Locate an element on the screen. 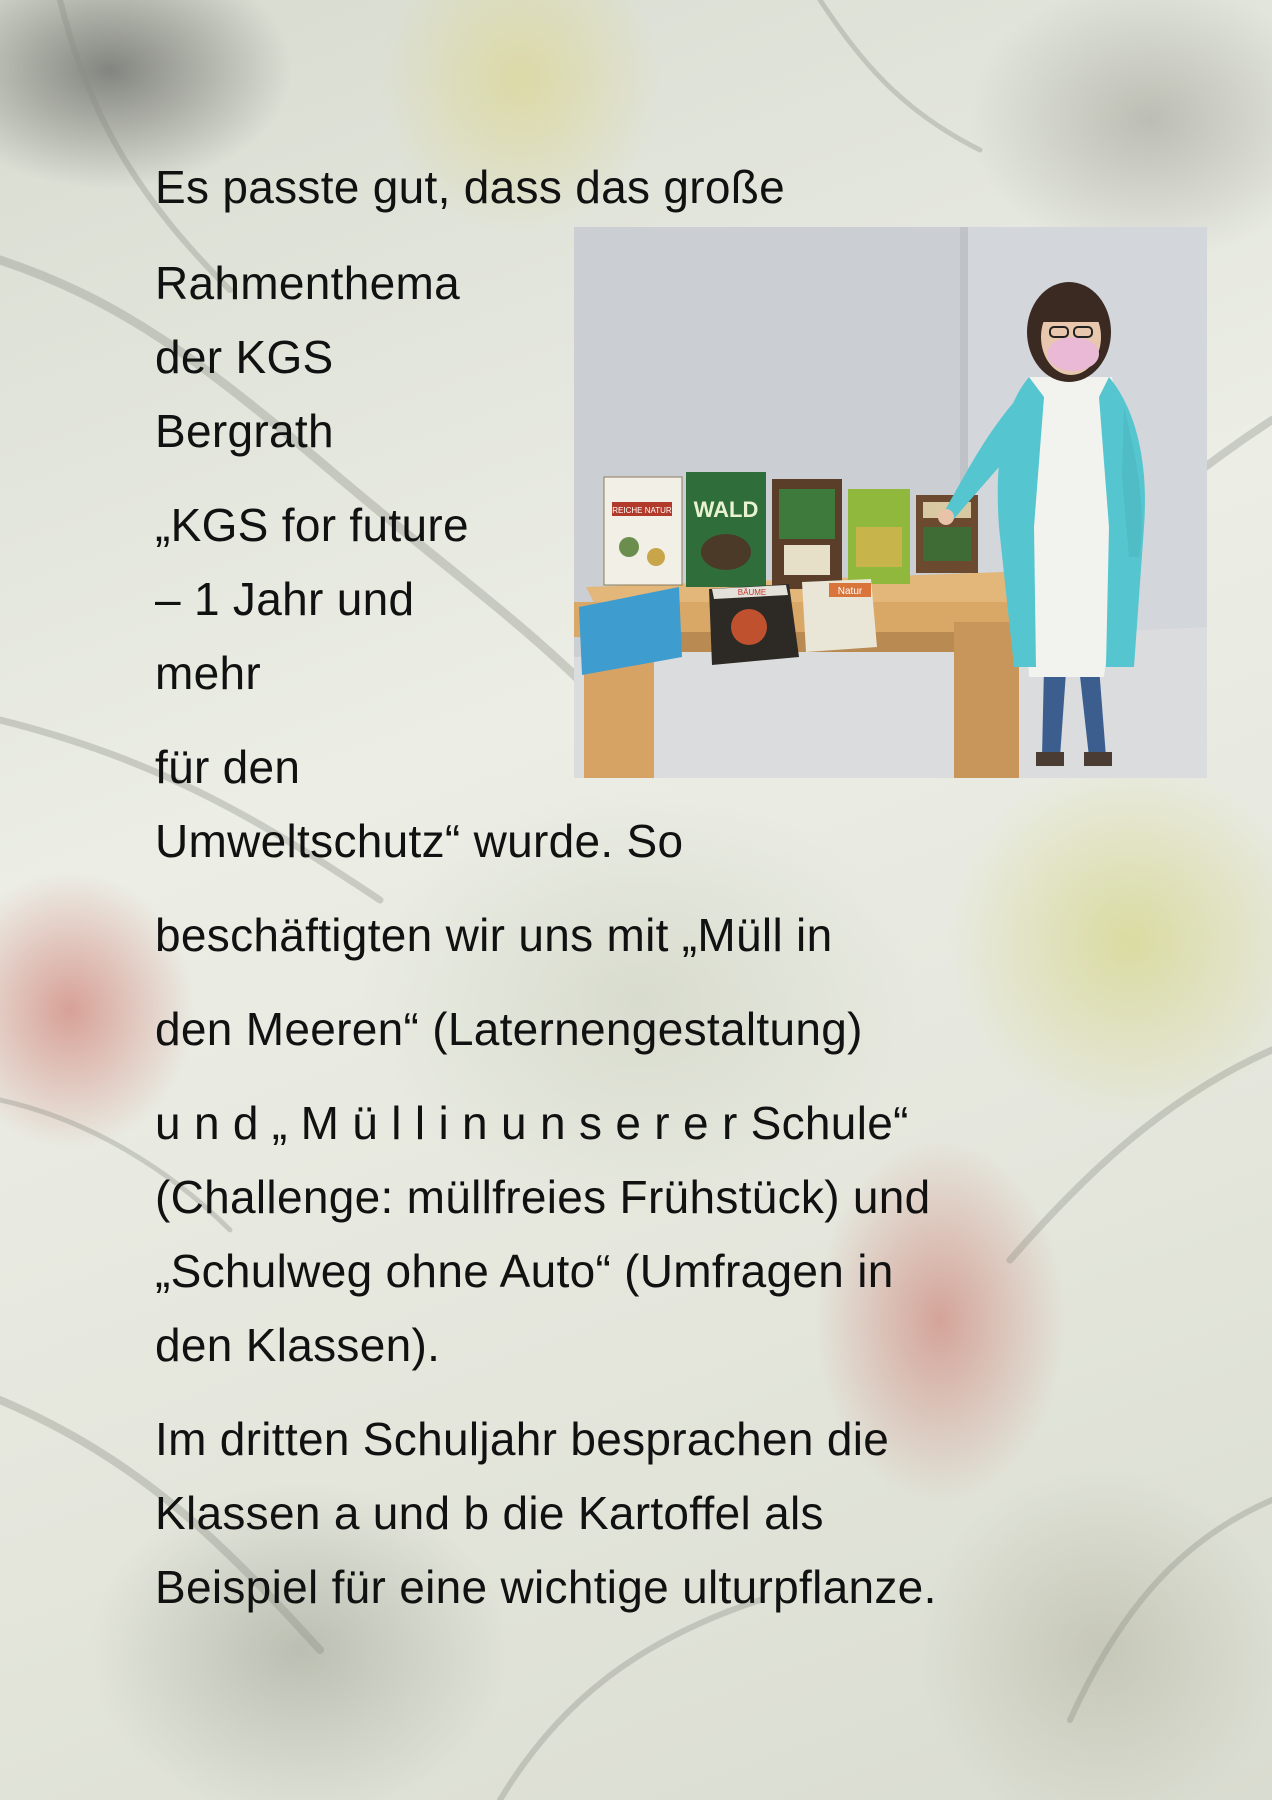 Image resolution: width=1272 pixels, height=1800 pixels. svg-text: WALD is located at coordinates (726, 509).